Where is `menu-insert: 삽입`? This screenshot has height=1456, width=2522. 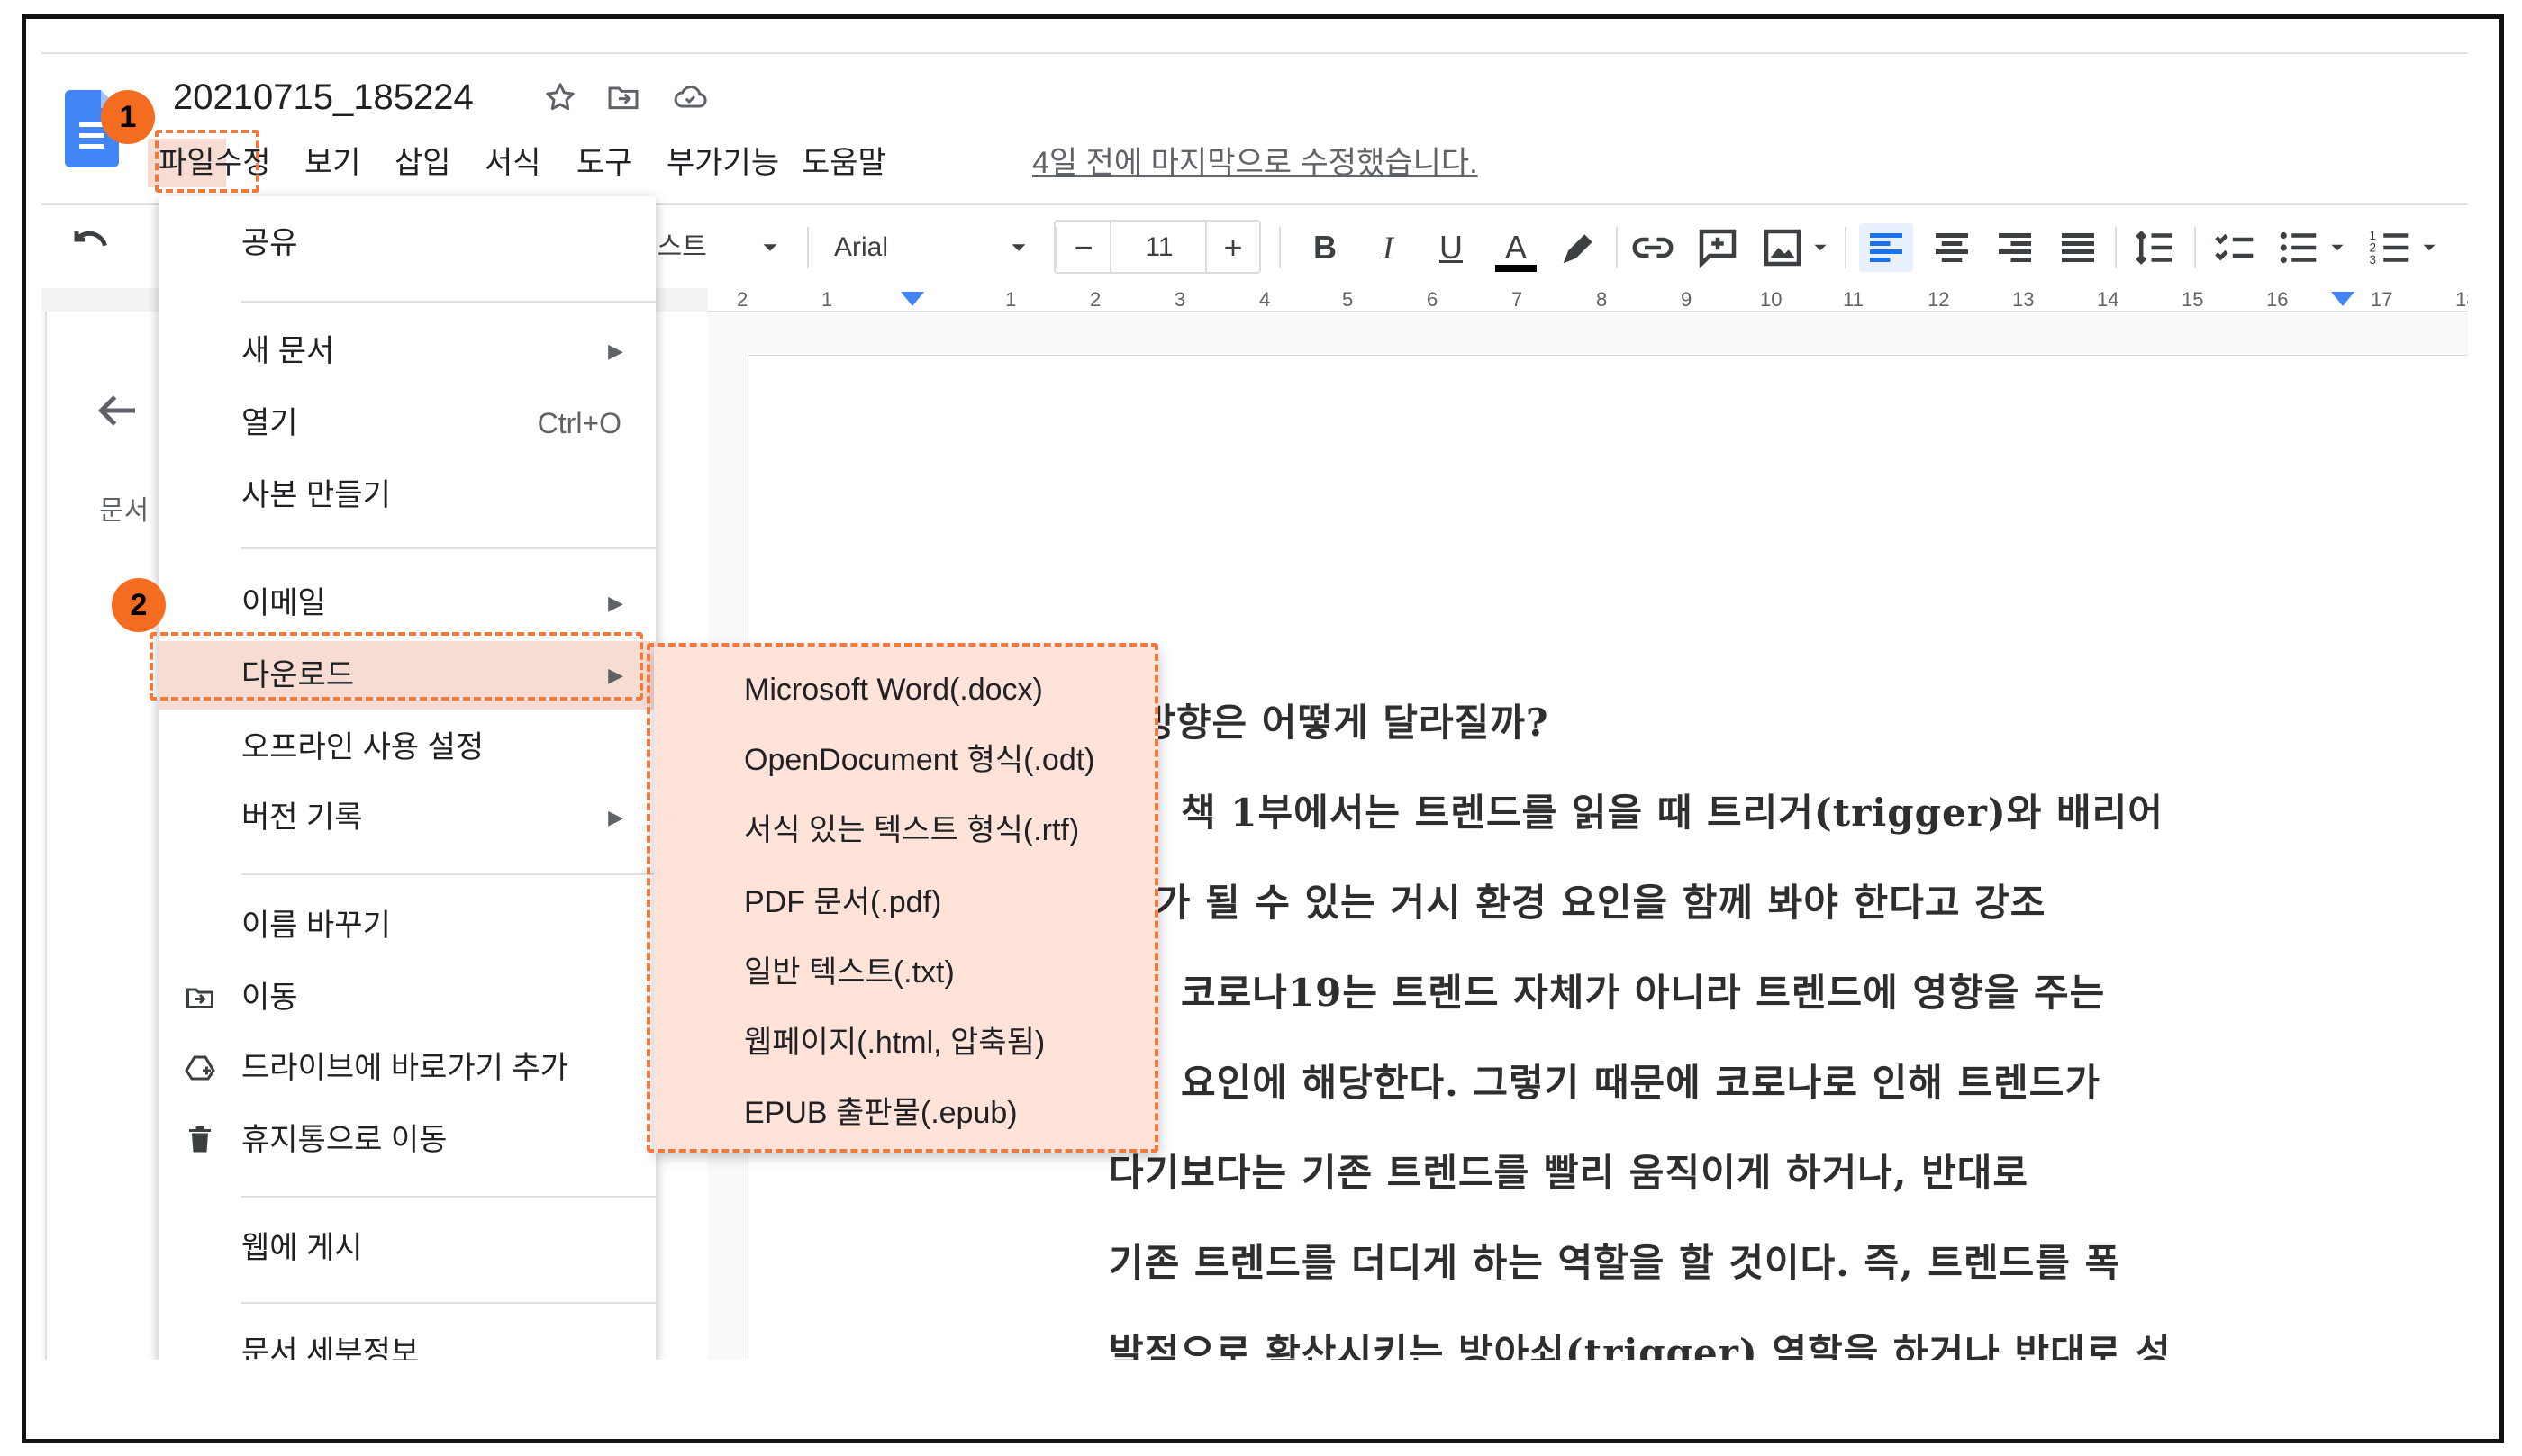 menu-insert: 삽입 is located at coordinates (423, 163).